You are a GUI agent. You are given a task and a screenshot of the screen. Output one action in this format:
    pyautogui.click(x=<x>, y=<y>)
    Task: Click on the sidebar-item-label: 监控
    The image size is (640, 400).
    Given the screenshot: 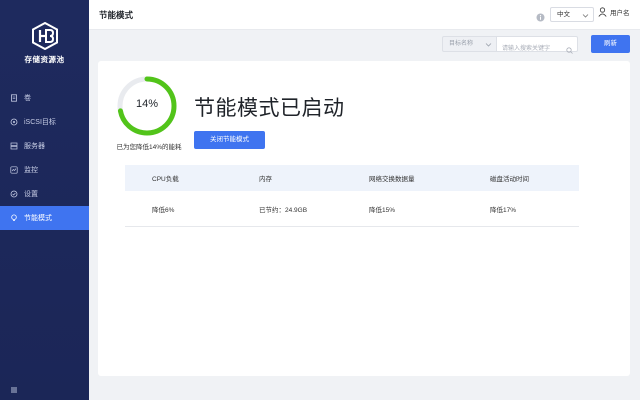 What is the action you would take?
    pyautogui.click(x=31, y=170)
    